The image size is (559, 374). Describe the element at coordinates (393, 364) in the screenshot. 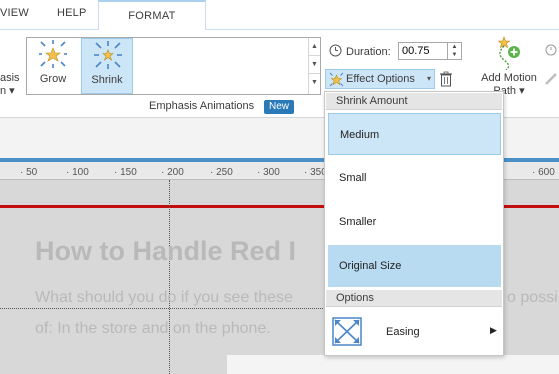

I see `content-placeholder` at that location.